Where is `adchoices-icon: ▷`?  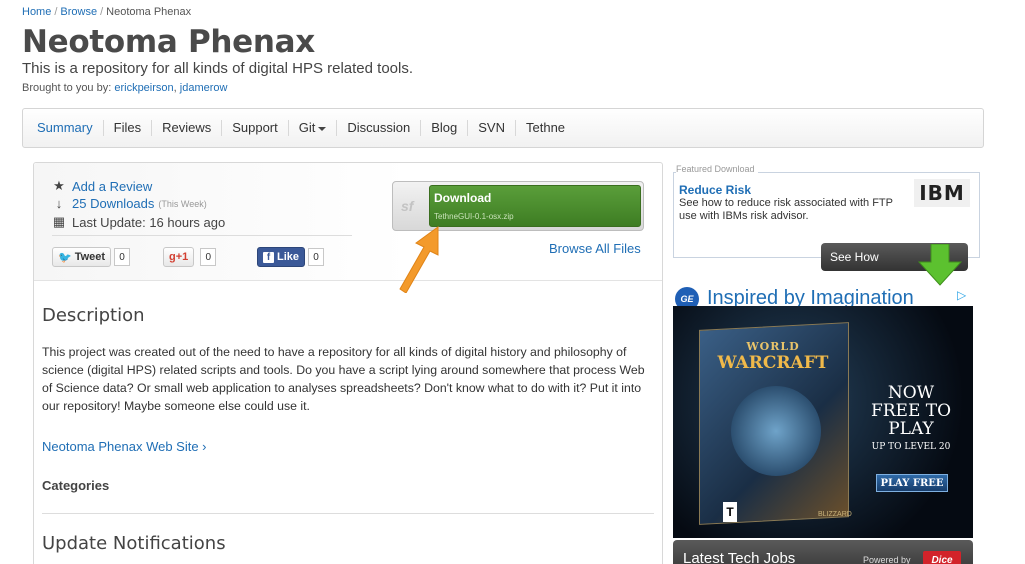
adchoices-icon: ▷ is located at coordinates (961, 295).